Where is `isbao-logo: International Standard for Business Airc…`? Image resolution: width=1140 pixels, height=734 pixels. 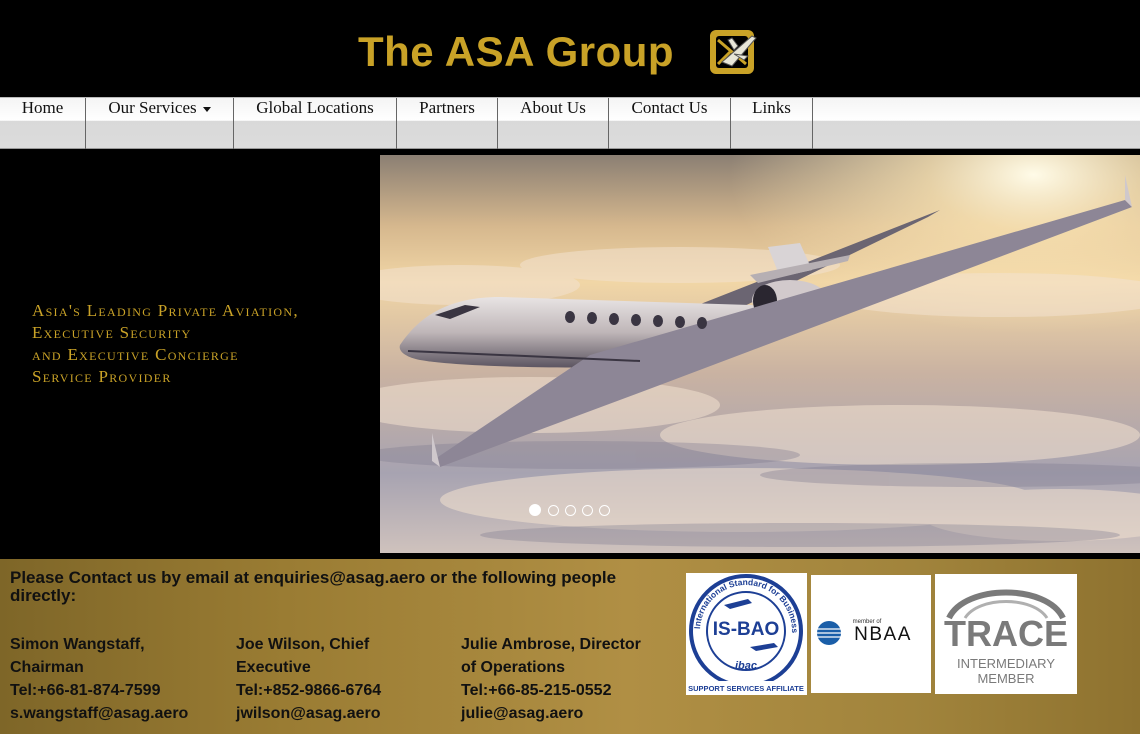 isbao-logo: International Standard for Business Airc… is located at coordinates (745, 629).